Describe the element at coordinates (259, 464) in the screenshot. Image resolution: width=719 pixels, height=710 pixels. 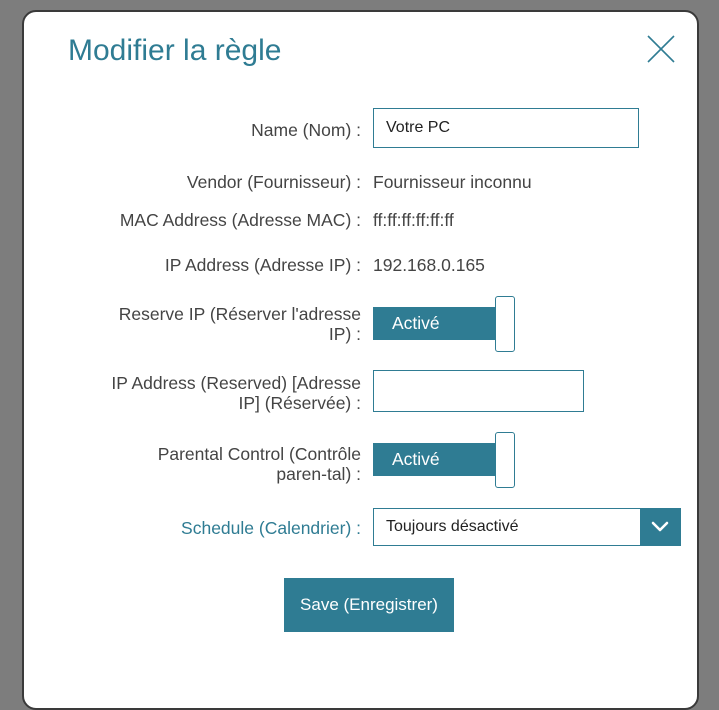
I see `parental-control-label: Parental Control (Contrôle paren-tal) :` at that location.